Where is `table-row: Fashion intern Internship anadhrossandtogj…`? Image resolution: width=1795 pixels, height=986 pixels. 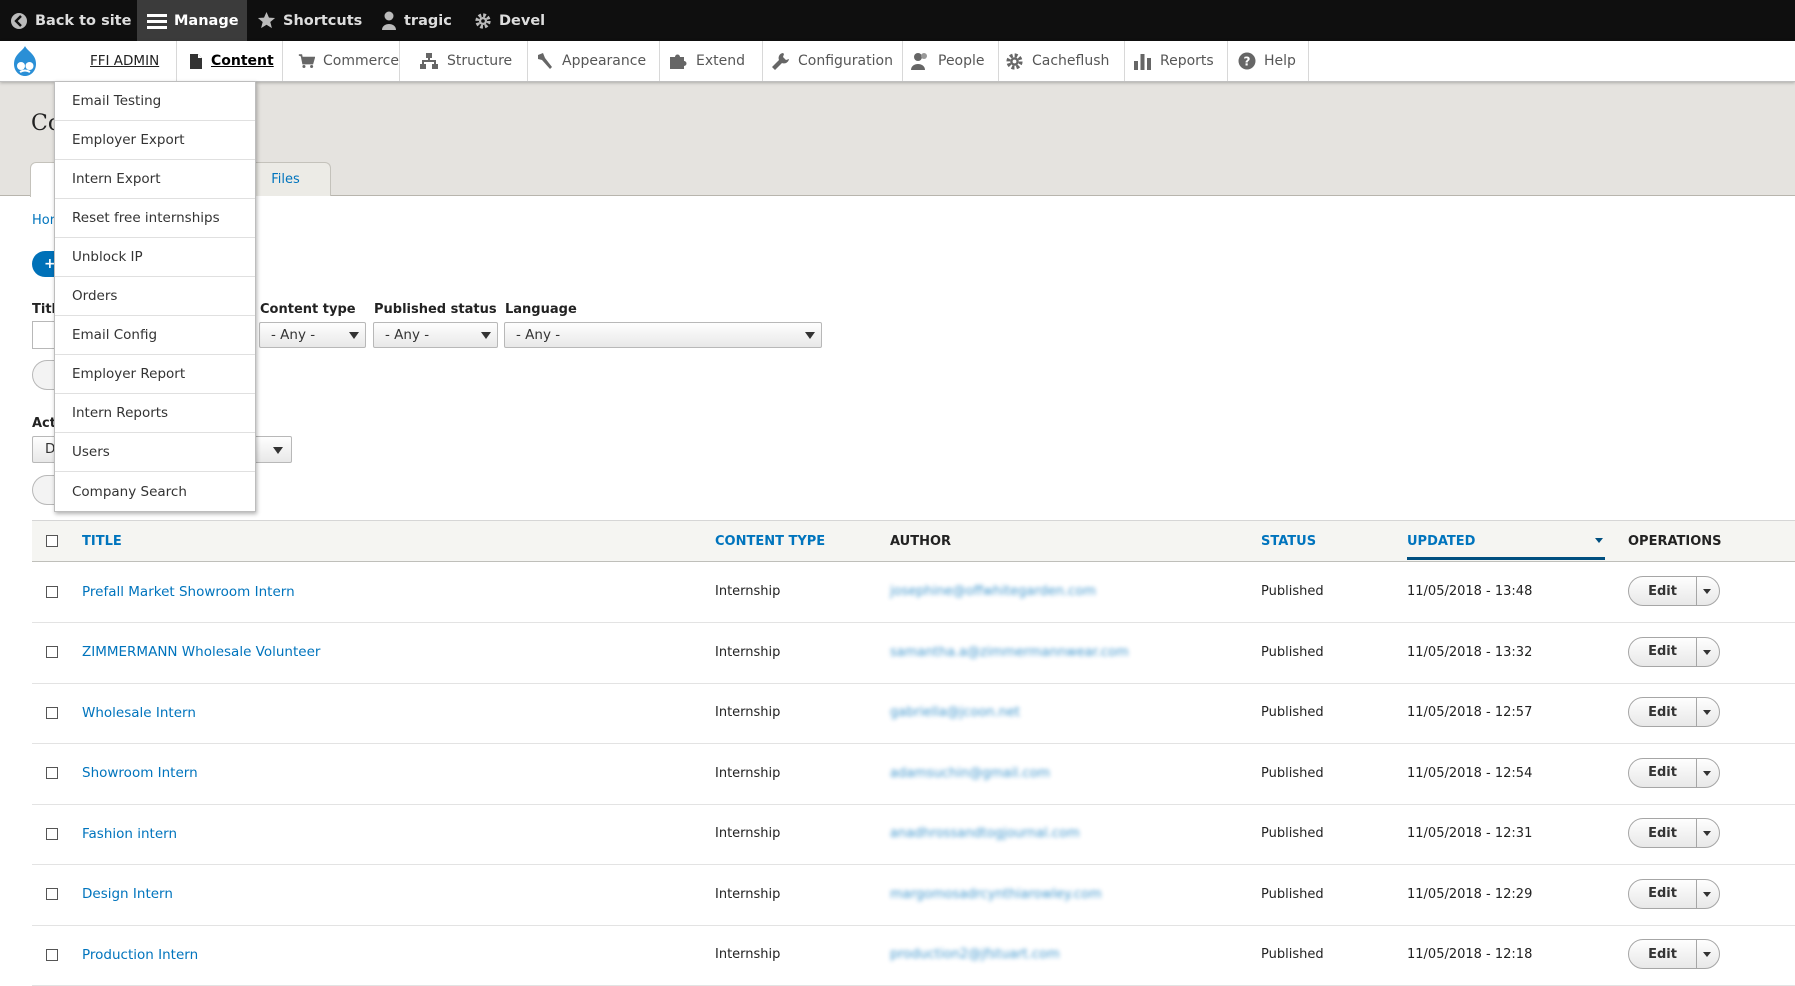 table-row: Fashion intern Internship anadhrossandtogj… is located at coordinates (913, 834).